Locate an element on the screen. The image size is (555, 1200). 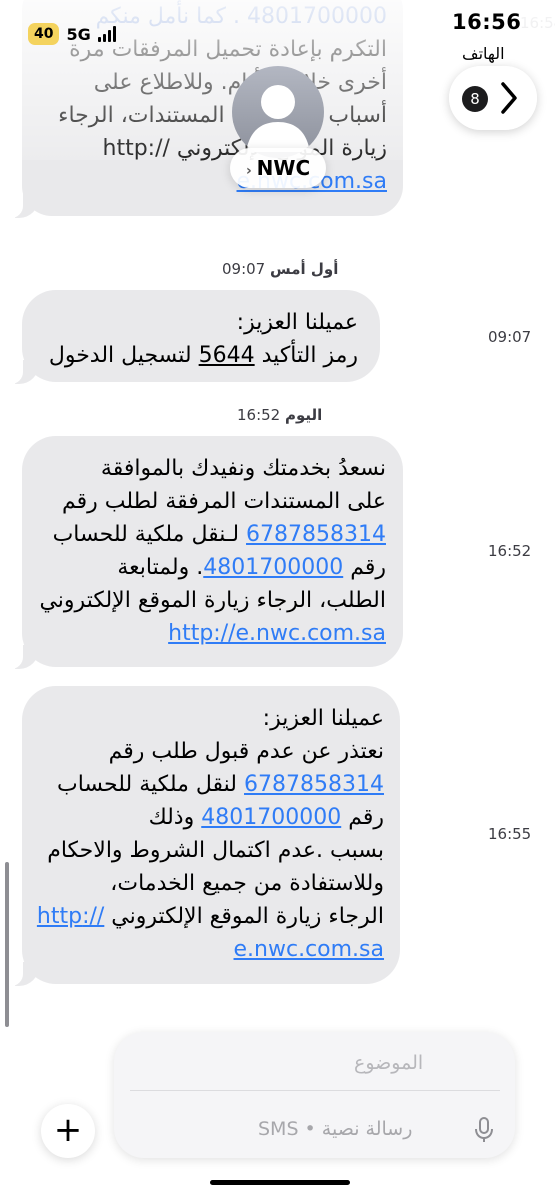
message-input: رسالة نصية • SMS is located at coordinates (335, 1129).